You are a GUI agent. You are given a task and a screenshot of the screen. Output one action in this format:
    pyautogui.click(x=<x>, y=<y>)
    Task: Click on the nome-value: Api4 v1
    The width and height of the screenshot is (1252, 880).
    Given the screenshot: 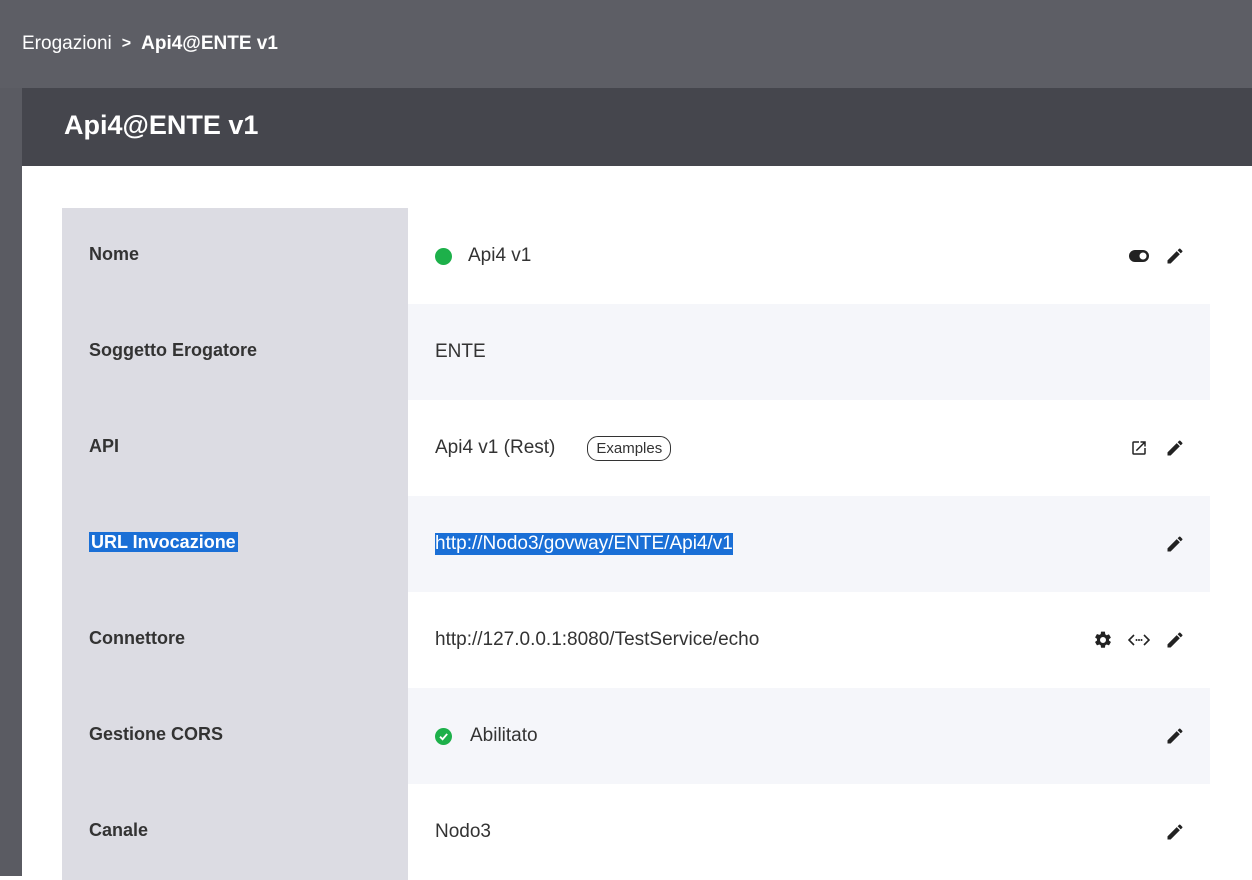 What is the action you would take?
    pyautogui.click(x=500, y=255)
    